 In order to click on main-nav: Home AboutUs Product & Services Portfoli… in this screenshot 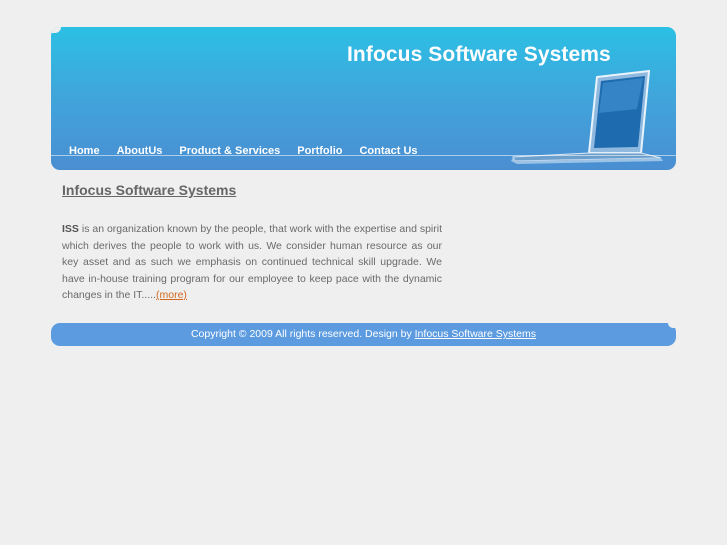, I will do `click(252, 151)`.